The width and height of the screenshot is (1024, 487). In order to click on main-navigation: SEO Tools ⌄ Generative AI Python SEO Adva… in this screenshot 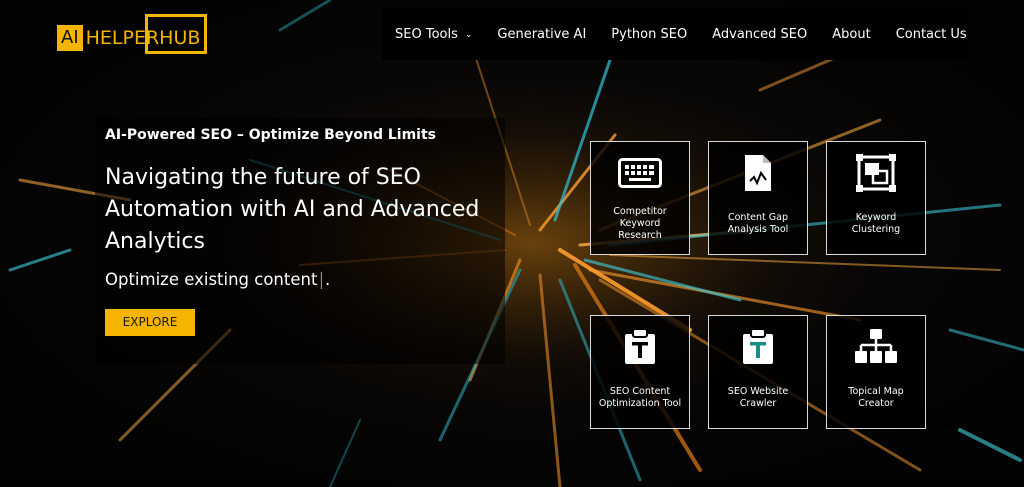, I will do `click(674, 34)`.